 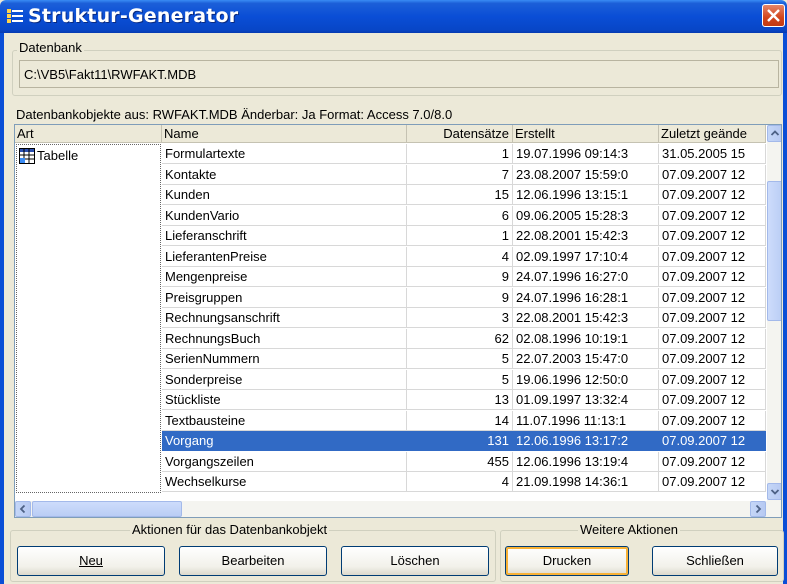 I want to click on new-button: Neu, so click(x=91, y=561).